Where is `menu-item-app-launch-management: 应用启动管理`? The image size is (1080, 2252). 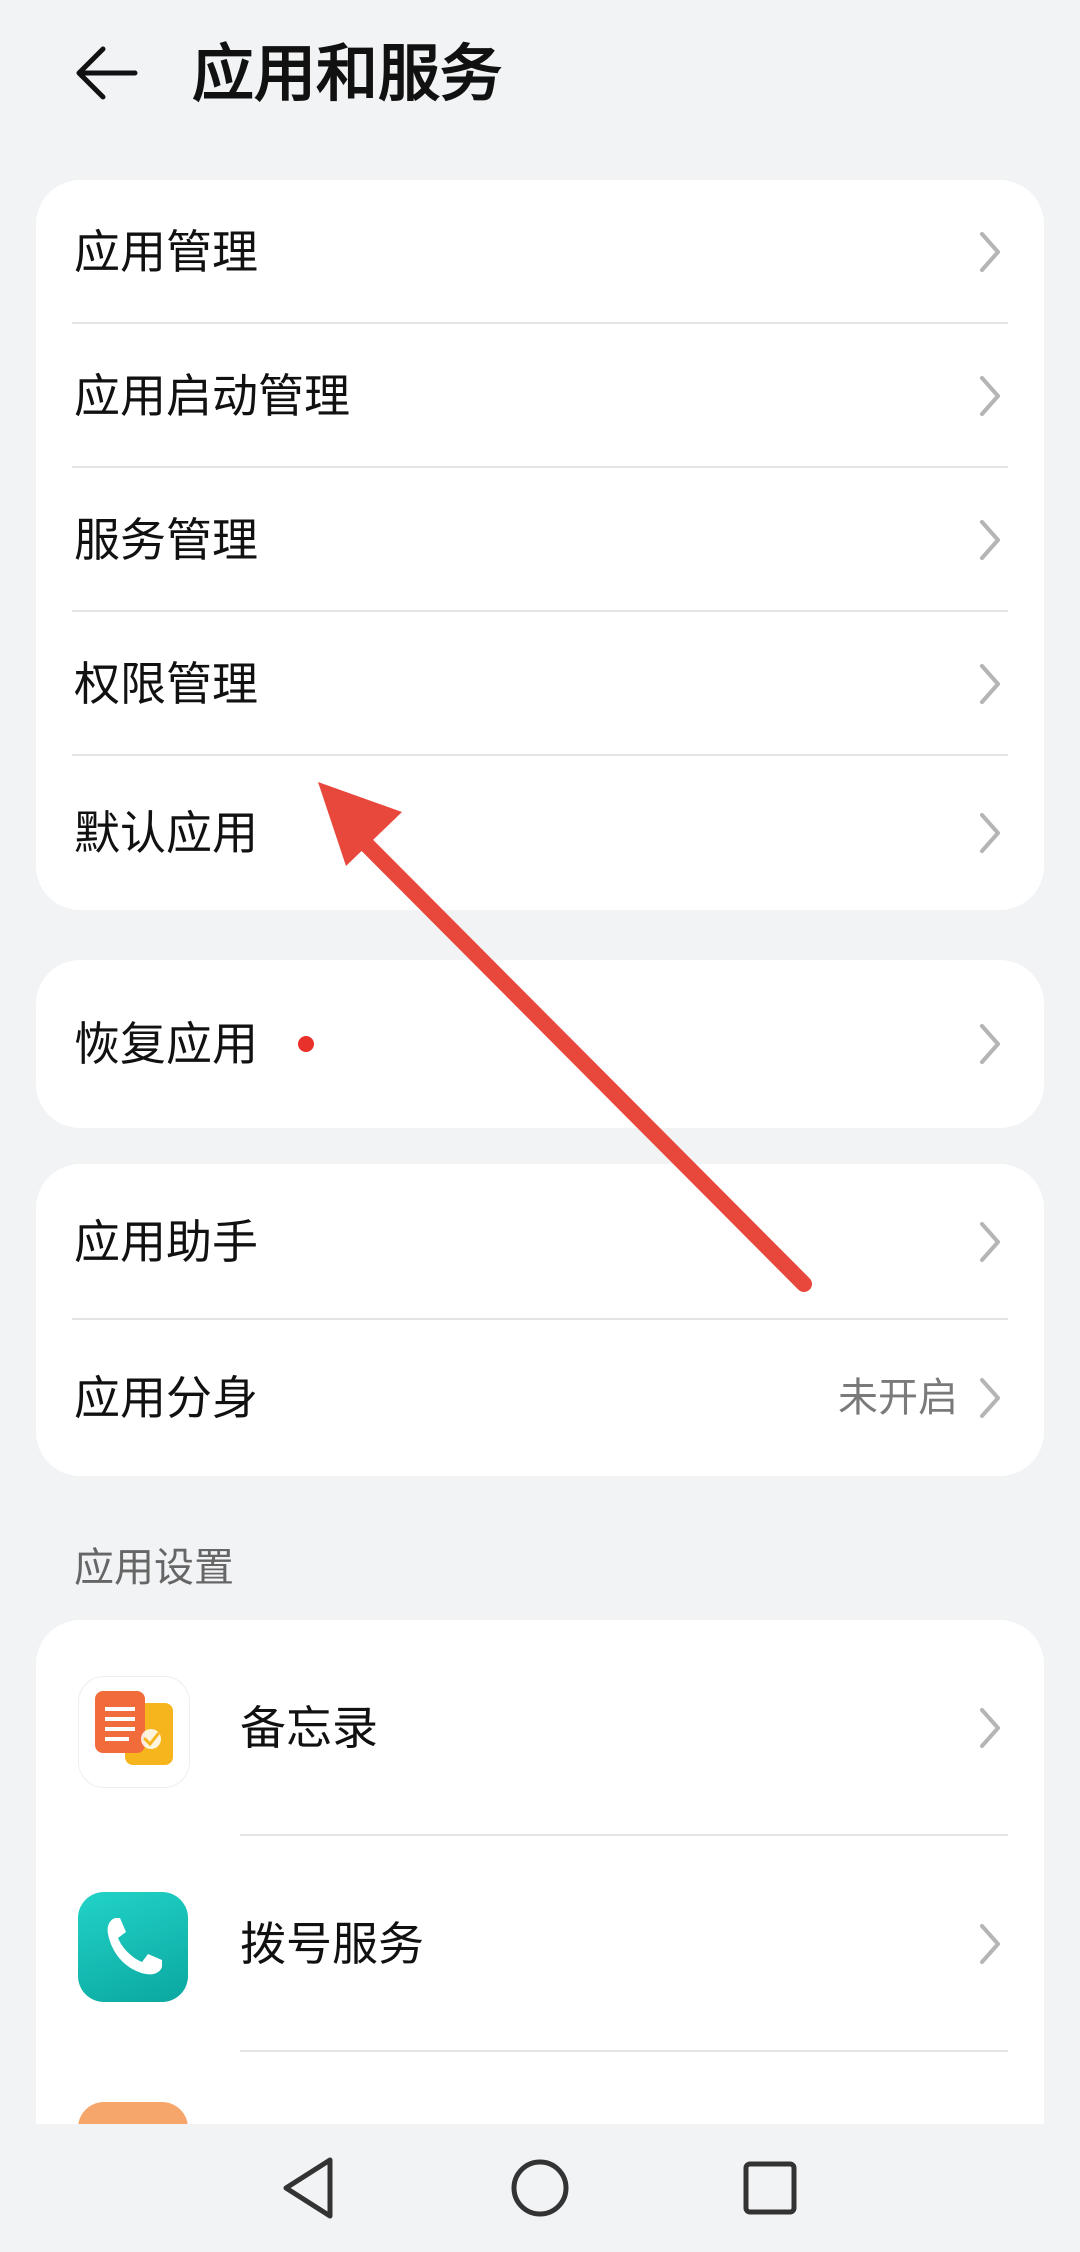
menu-item-app-launch-management: 应用启动管理 is located at coordinates (540, 396).